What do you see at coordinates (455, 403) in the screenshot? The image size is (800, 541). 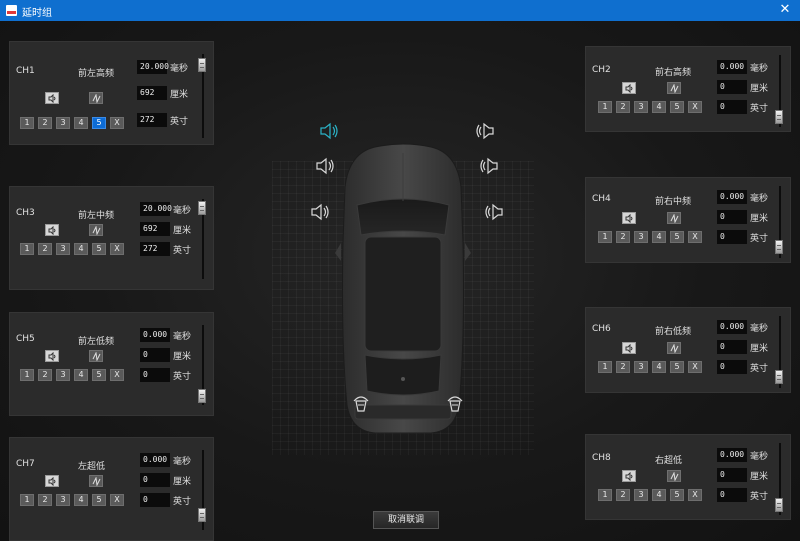 I see `right-subwoofer-icon` at bounding box center [455, 403].